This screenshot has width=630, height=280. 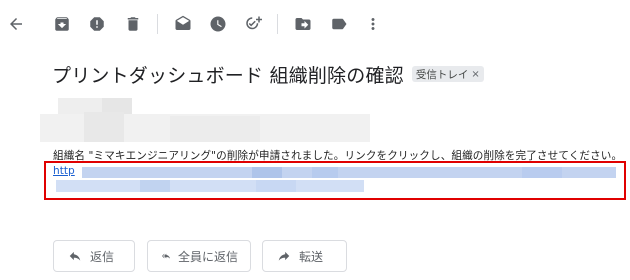 What do you see at coordinates (205, 121) in the screenshot?
I see `redacted-sender-info` at bounding box center [205, 121].